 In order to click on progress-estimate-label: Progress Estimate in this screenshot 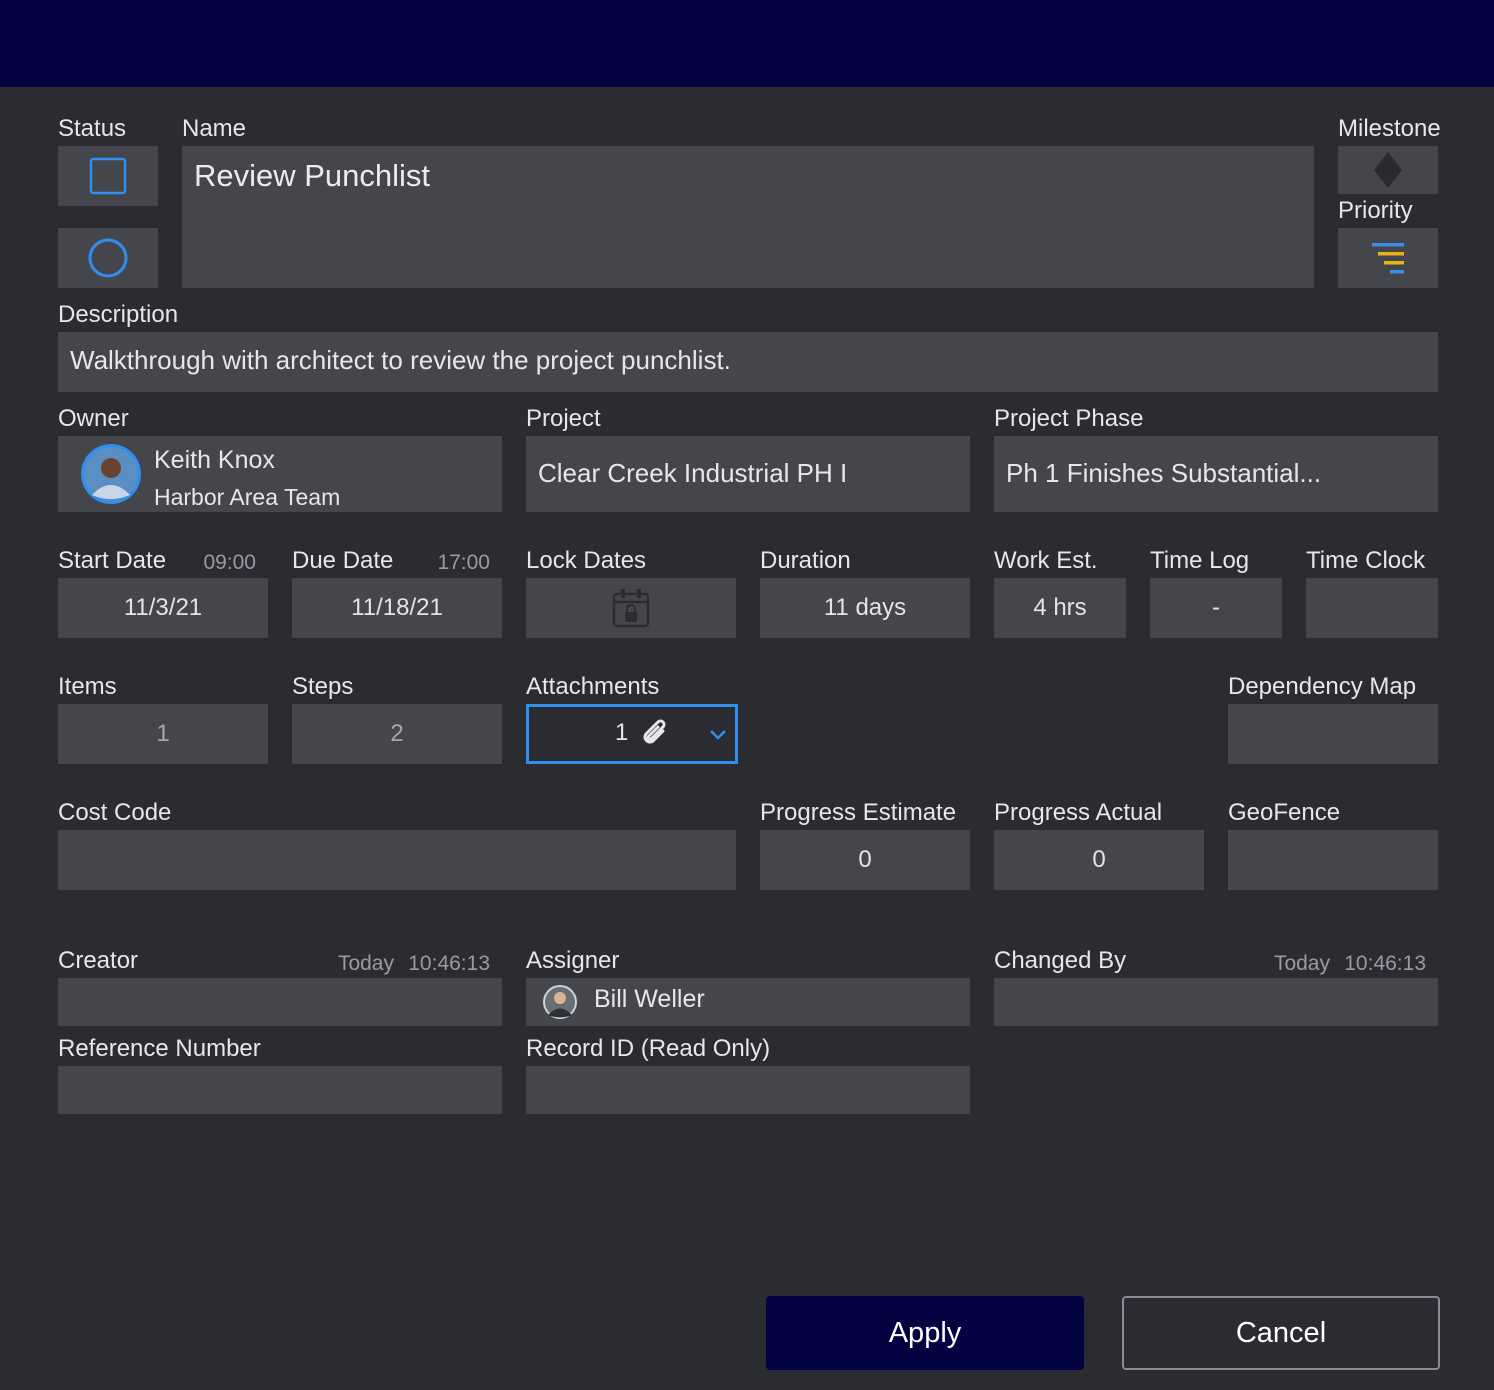, I will do `click(858, 812)`.